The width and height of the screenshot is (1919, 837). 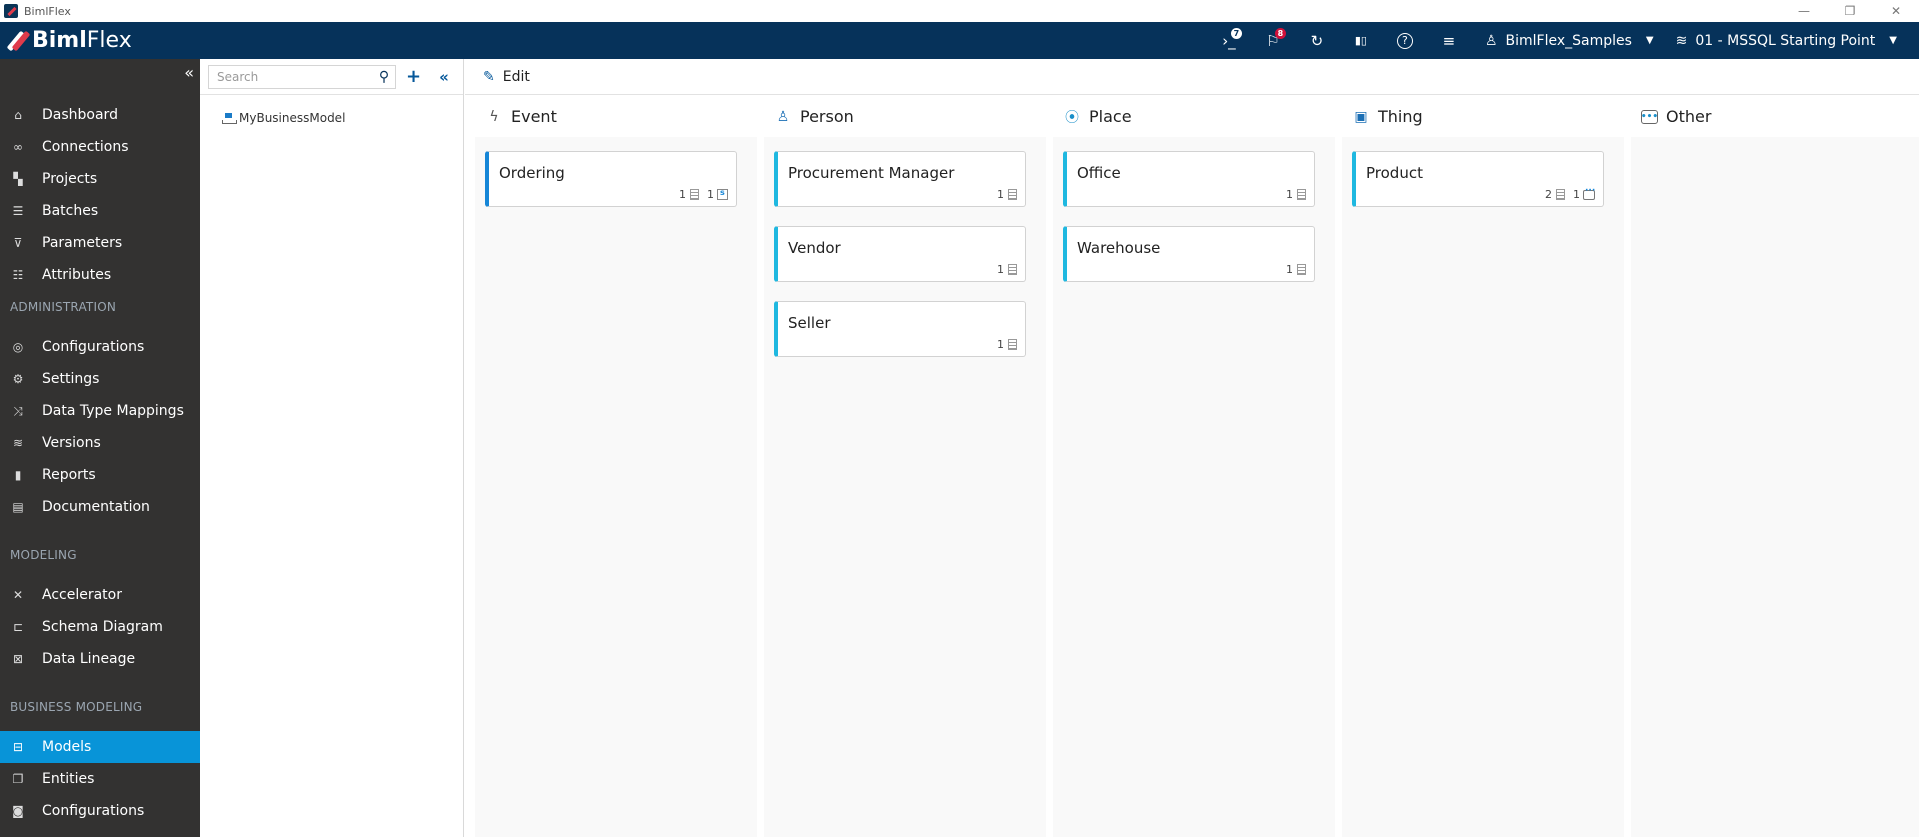 What do you see at coordinates (69, 40) in the screenshot?
I see `bimlflex-logo: Biml Flex` at bounding box center [69, 40].